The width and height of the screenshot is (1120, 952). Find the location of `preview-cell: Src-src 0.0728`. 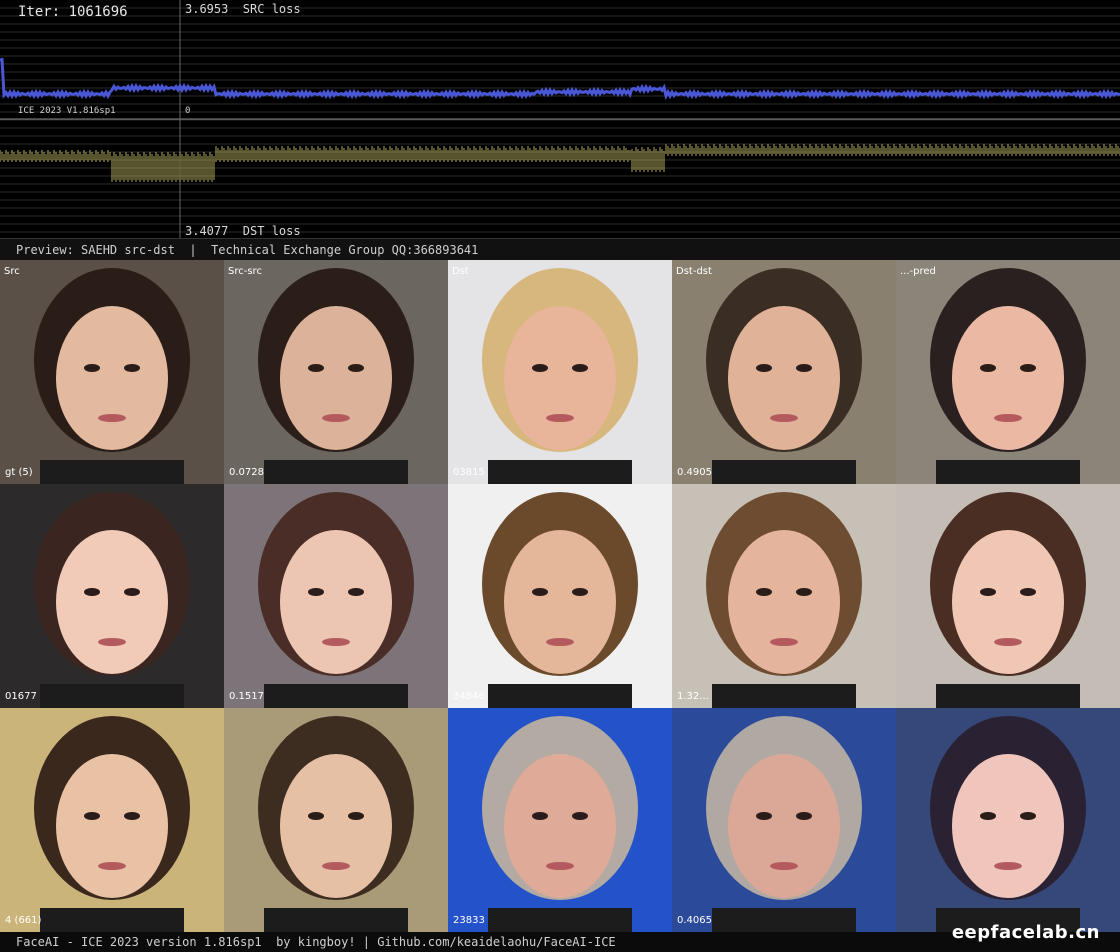

preview-cell: Src-src 0.0728 is located at coordinates (336, 372).